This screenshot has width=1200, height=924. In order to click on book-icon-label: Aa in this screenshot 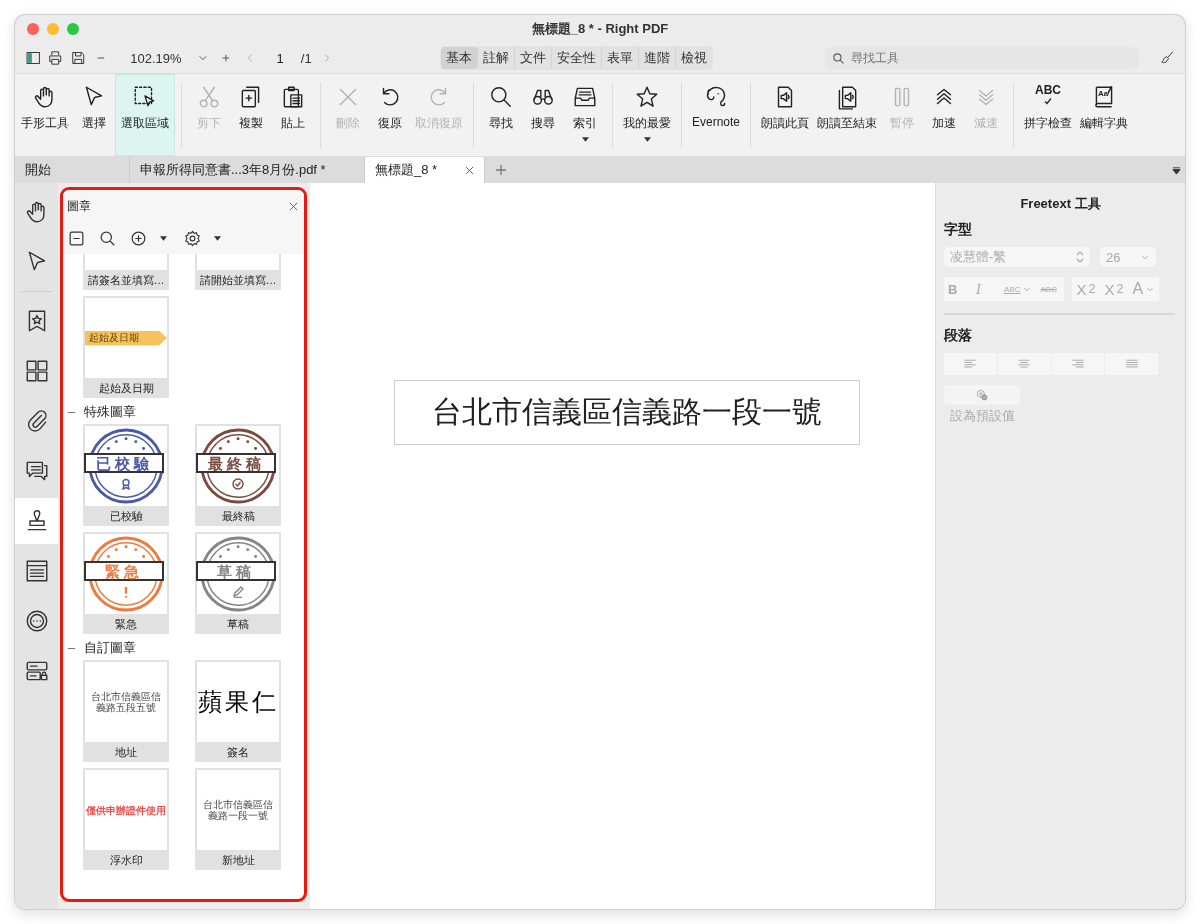, I will do `click(1103, 93)`.